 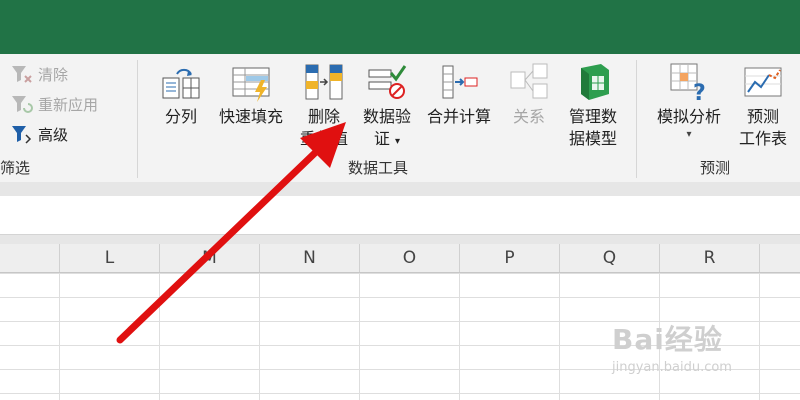 I want to click on reapply-filter-button: 重新应用, so click(x=54, y=104).